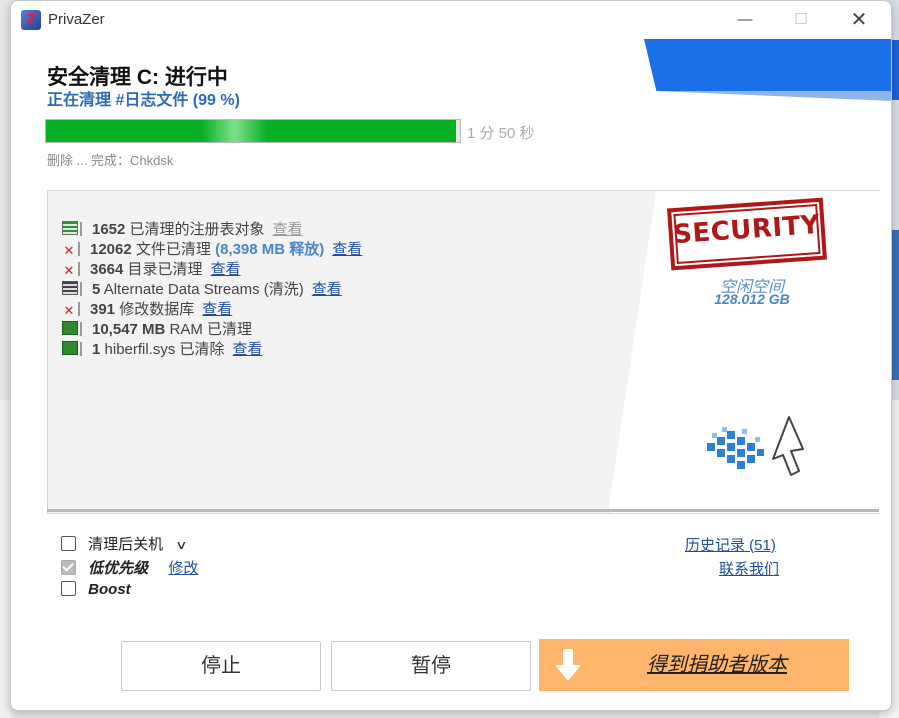 This screenshot has height=718, width=899. What do you see at coordinates (70, 228) in the screenshot?
I see `registry-icon` at bounding box center [70, 228].